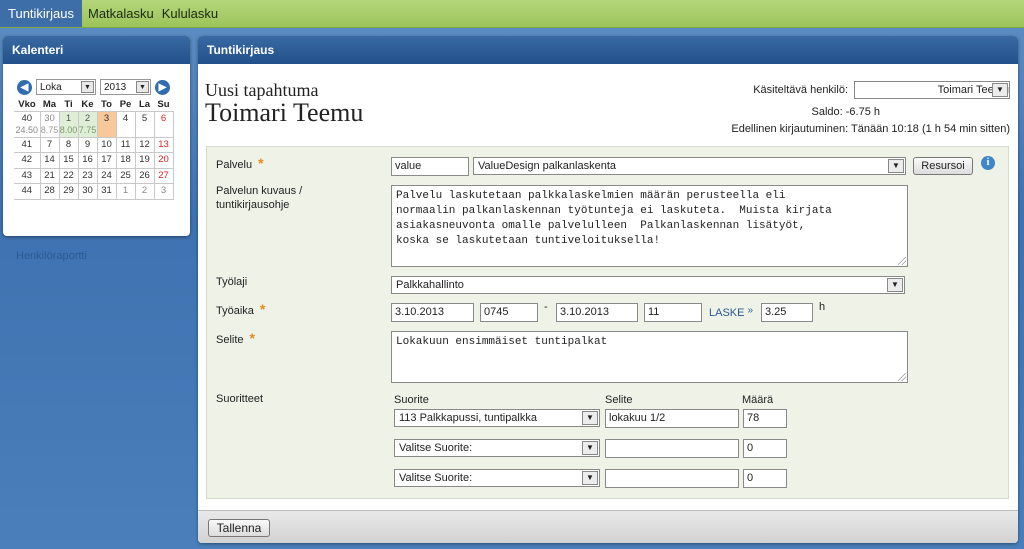 The width and height of the screenshot is (1024, 549). Describe the element at coordinates (787, 312) in the screenshot. I see `hours-input: 3.25` at that location.